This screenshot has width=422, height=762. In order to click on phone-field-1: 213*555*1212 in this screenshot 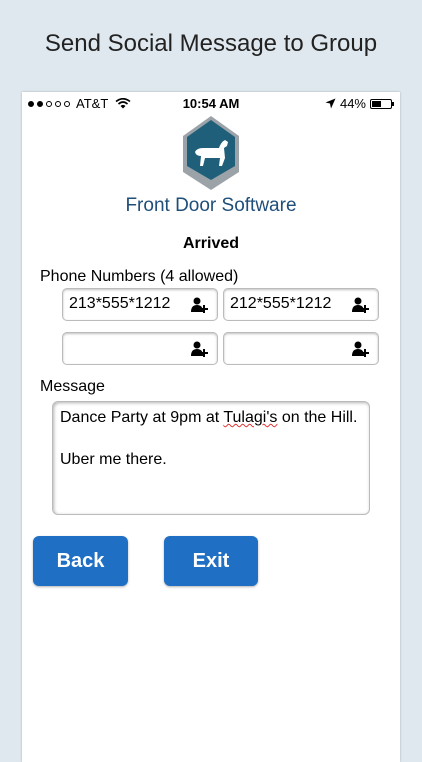, I will do `click(140, 304)`.